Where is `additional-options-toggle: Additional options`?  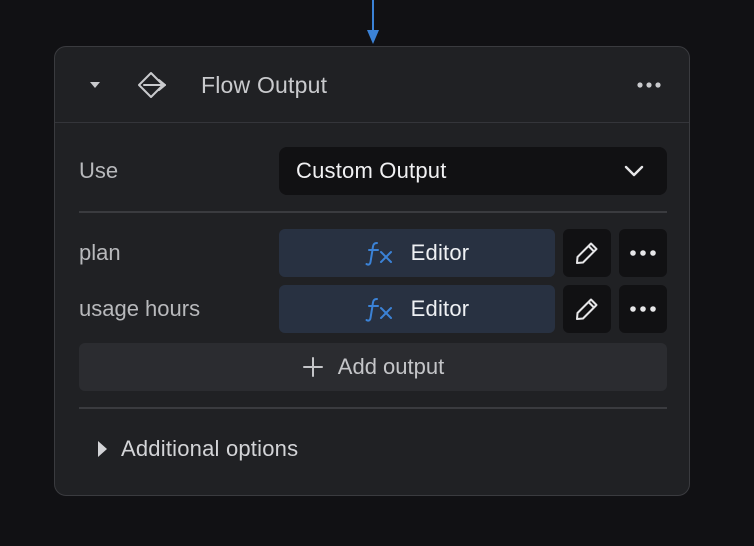
additional-options-toggle: Additional options is located at coordinates (196, 449).